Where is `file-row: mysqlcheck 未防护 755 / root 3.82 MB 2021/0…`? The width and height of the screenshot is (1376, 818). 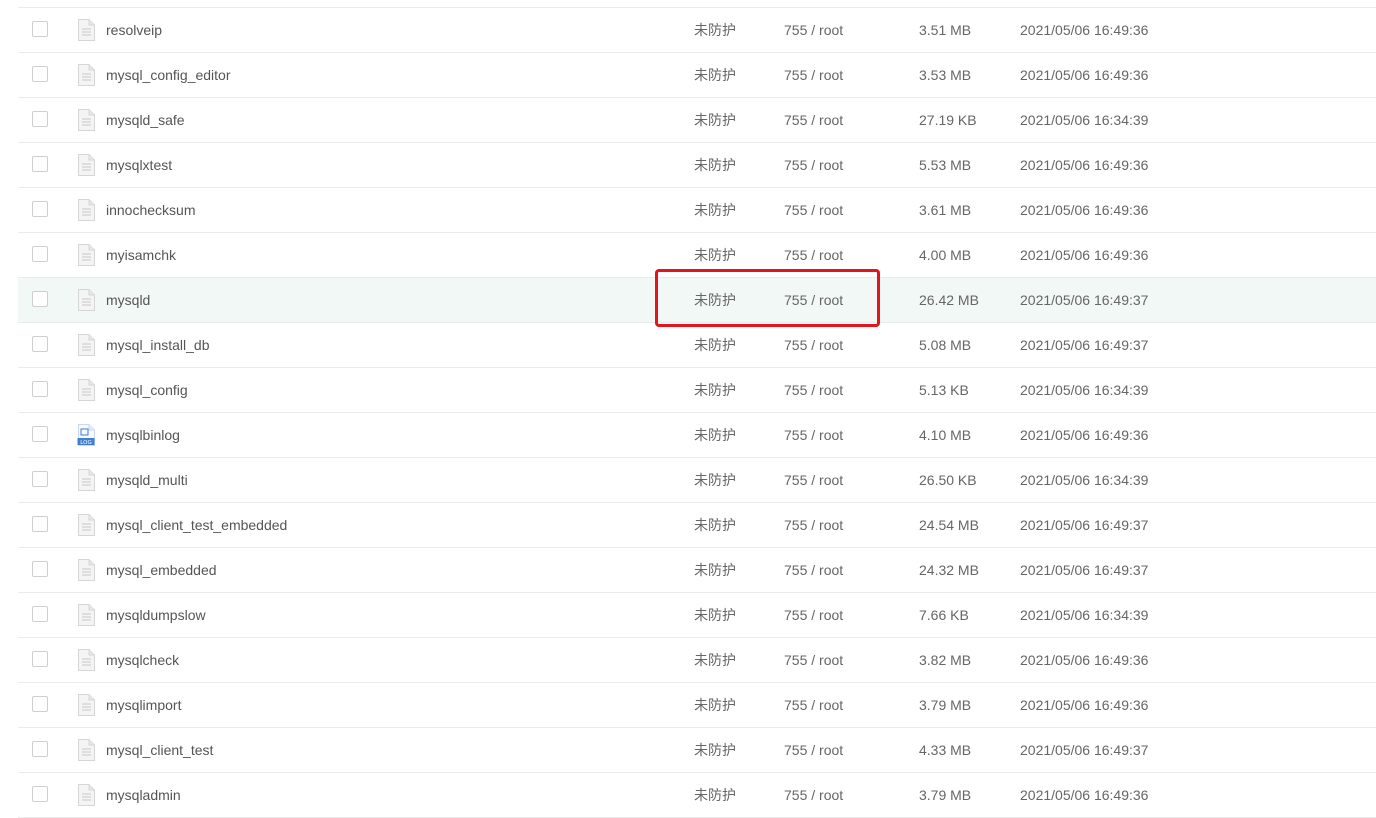
file-row: mysqlcheck 未防护 755 / root 3.82 MB 2021/0… is located at coordinates (697, 660).